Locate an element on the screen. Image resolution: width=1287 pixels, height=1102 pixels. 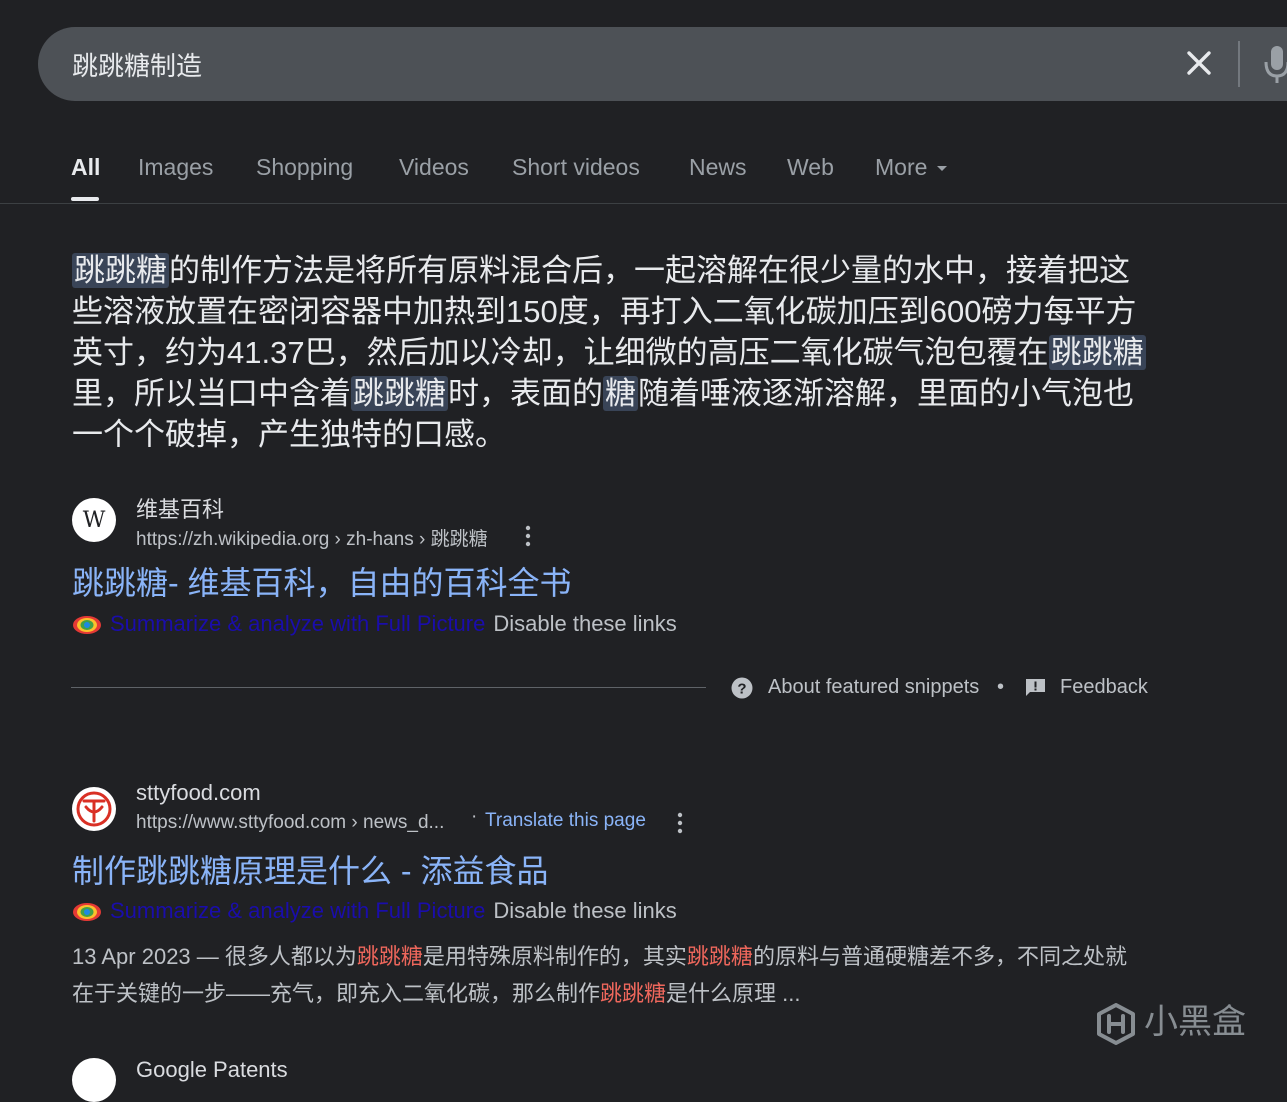
watermark: 小黑盒 is located at coordinates (1170, 1020).